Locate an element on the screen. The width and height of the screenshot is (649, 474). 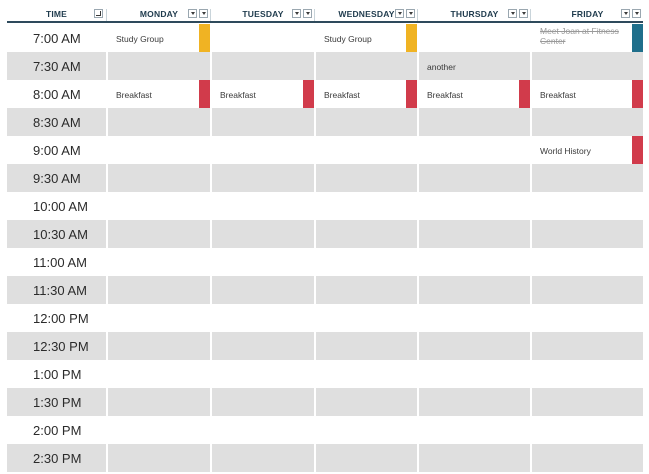
schedule-cell: World History is located at coordinates (587, 150).